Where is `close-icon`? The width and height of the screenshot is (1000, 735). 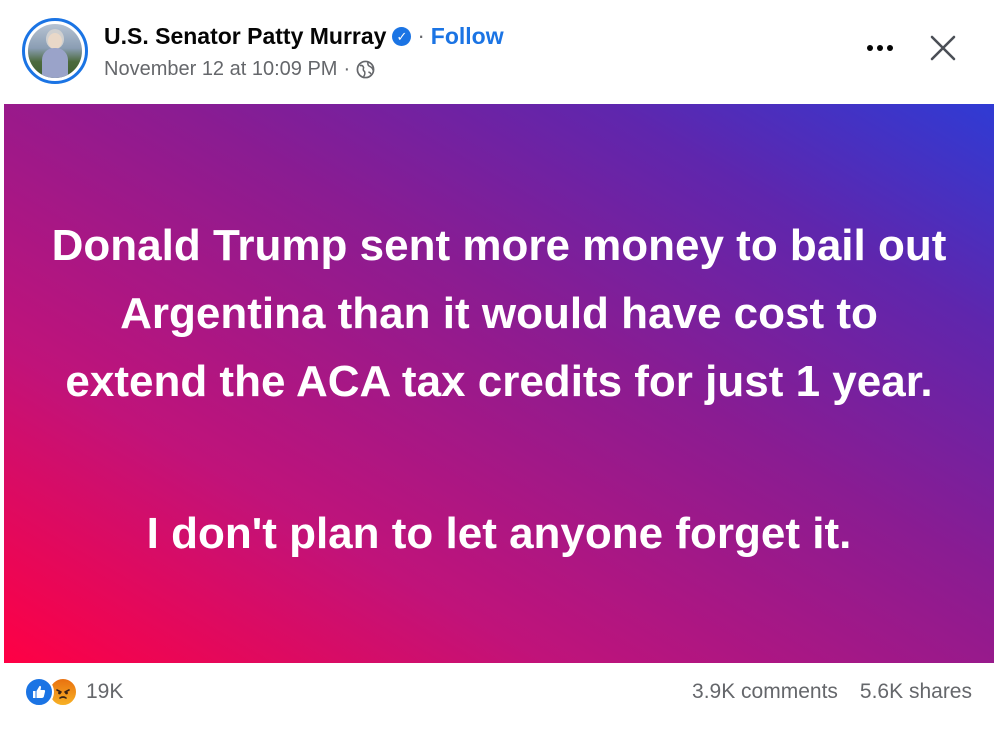
close-icon is located at coordinates (943, 48).